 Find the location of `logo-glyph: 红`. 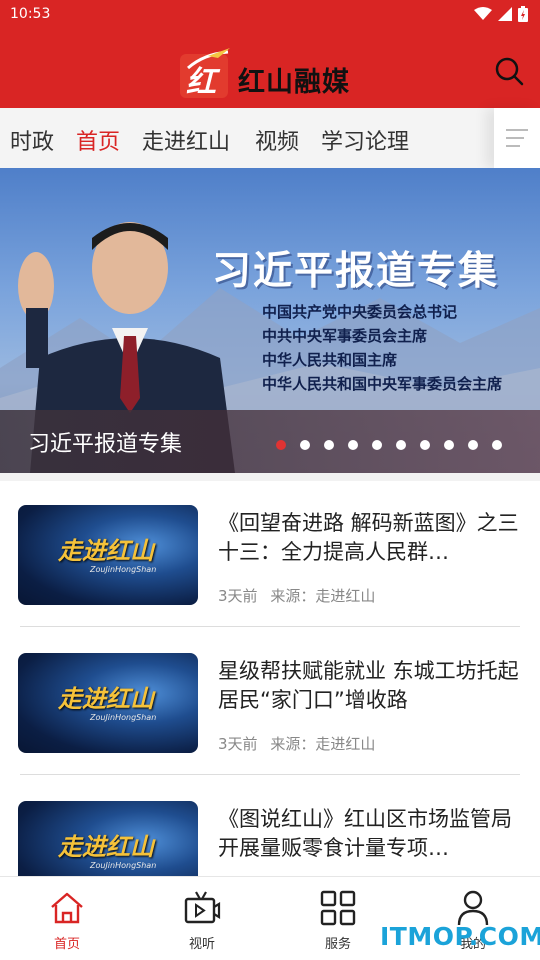

logo-glyph: 红 is located at coordinates (203, 82).